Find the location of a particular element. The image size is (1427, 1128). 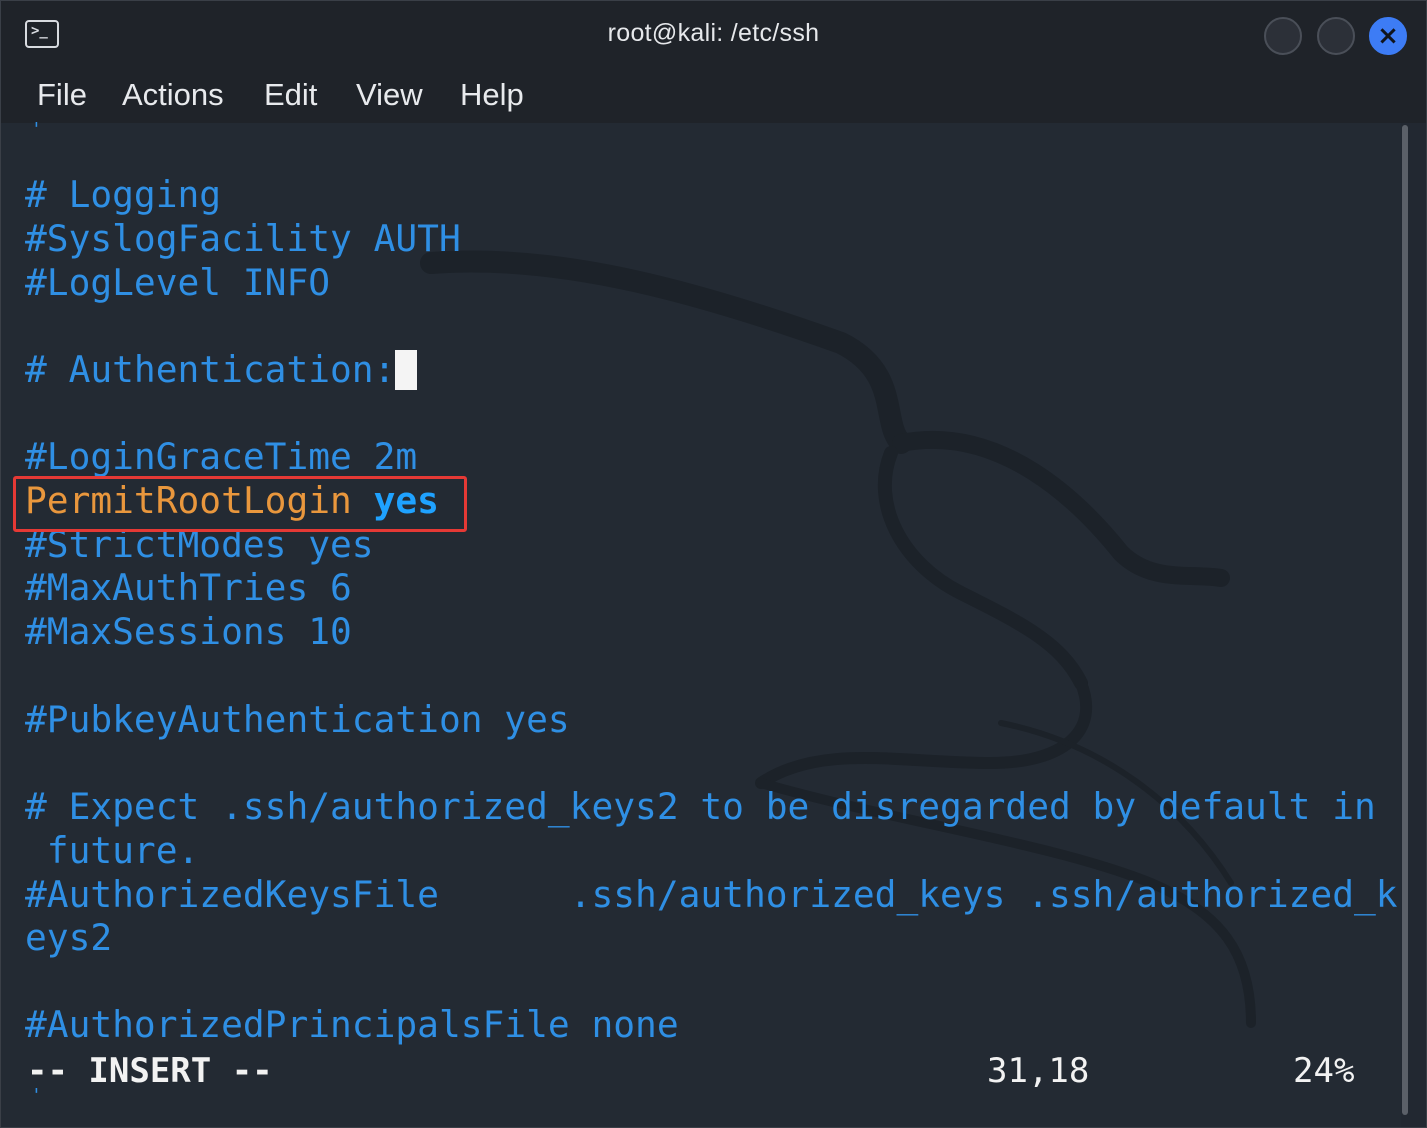

window-title: root@kali: /etc/ssh is located at coordinates (713, 33).